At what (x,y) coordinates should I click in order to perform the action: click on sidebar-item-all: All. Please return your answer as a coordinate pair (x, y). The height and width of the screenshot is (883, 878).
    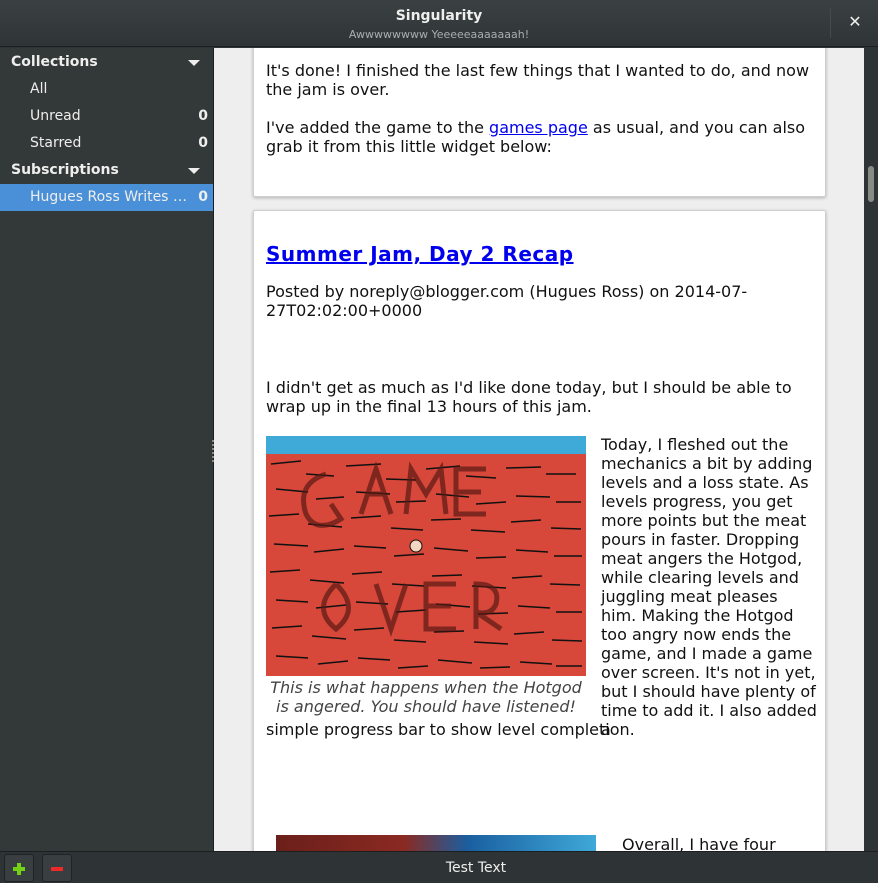
    Looking at the image, I should click on (107, 89).